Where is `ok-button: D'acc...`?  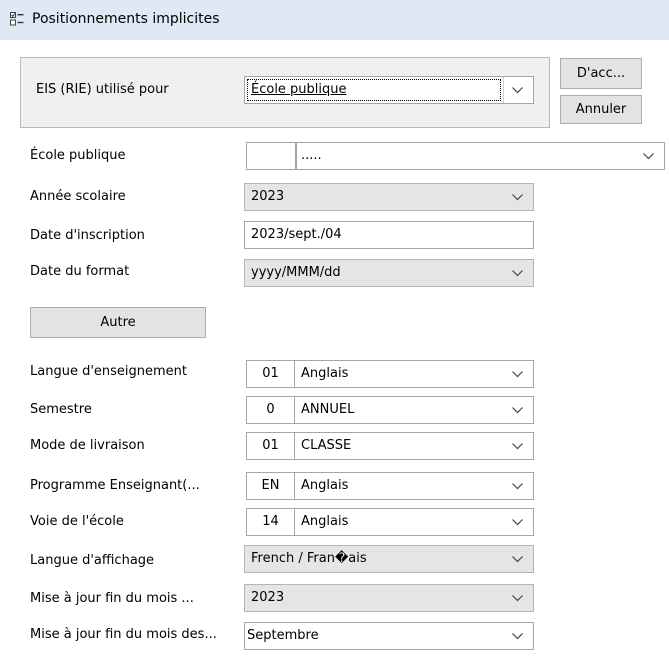
ok-button: D'acc... is located at coordinates (601, 73).